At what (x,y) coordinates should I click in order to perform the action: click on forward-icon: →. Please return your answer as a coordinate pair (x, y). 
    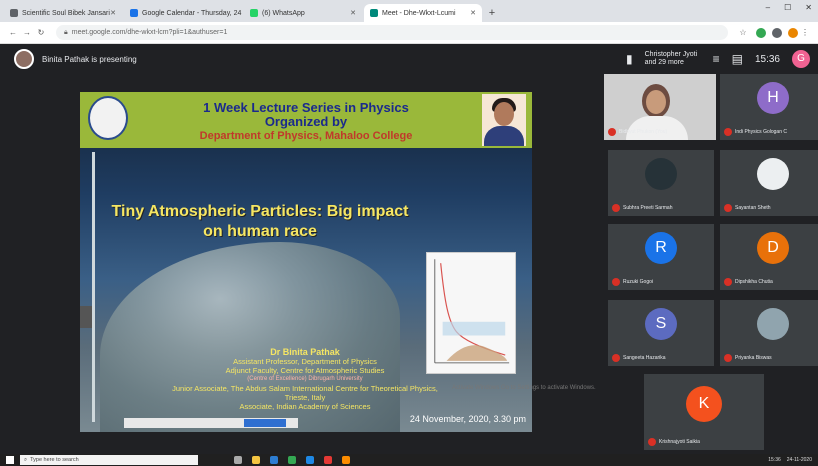
    Looking at the image, I should click on (27, 32).